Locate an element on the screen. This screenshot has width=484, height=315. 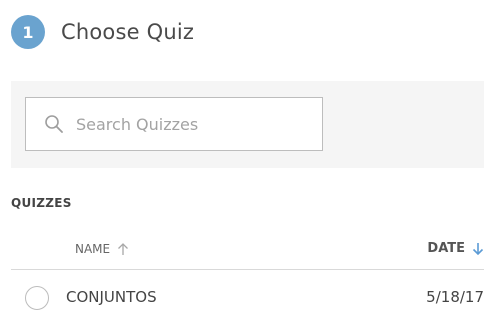
name-column-header: NAME is located at coordinates (102, 249).